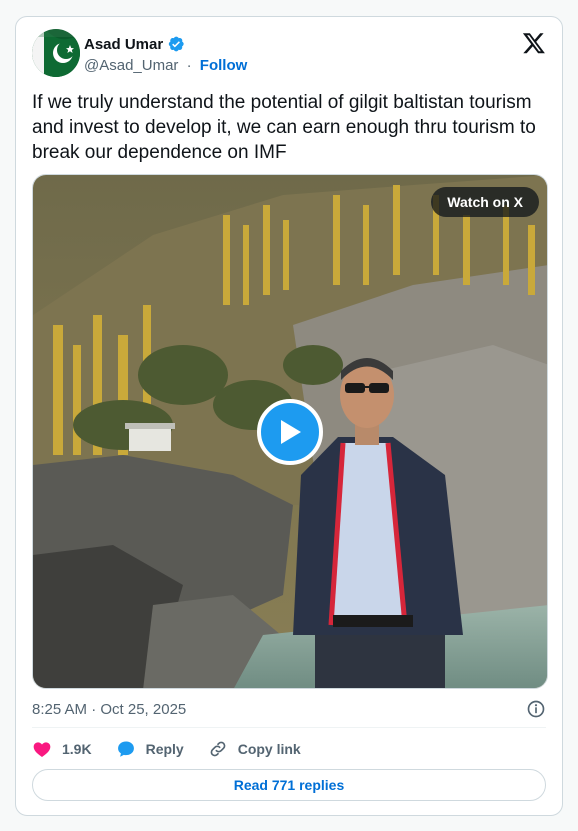  I want to click on pakistan-flag-avatar, so click(56, 53).